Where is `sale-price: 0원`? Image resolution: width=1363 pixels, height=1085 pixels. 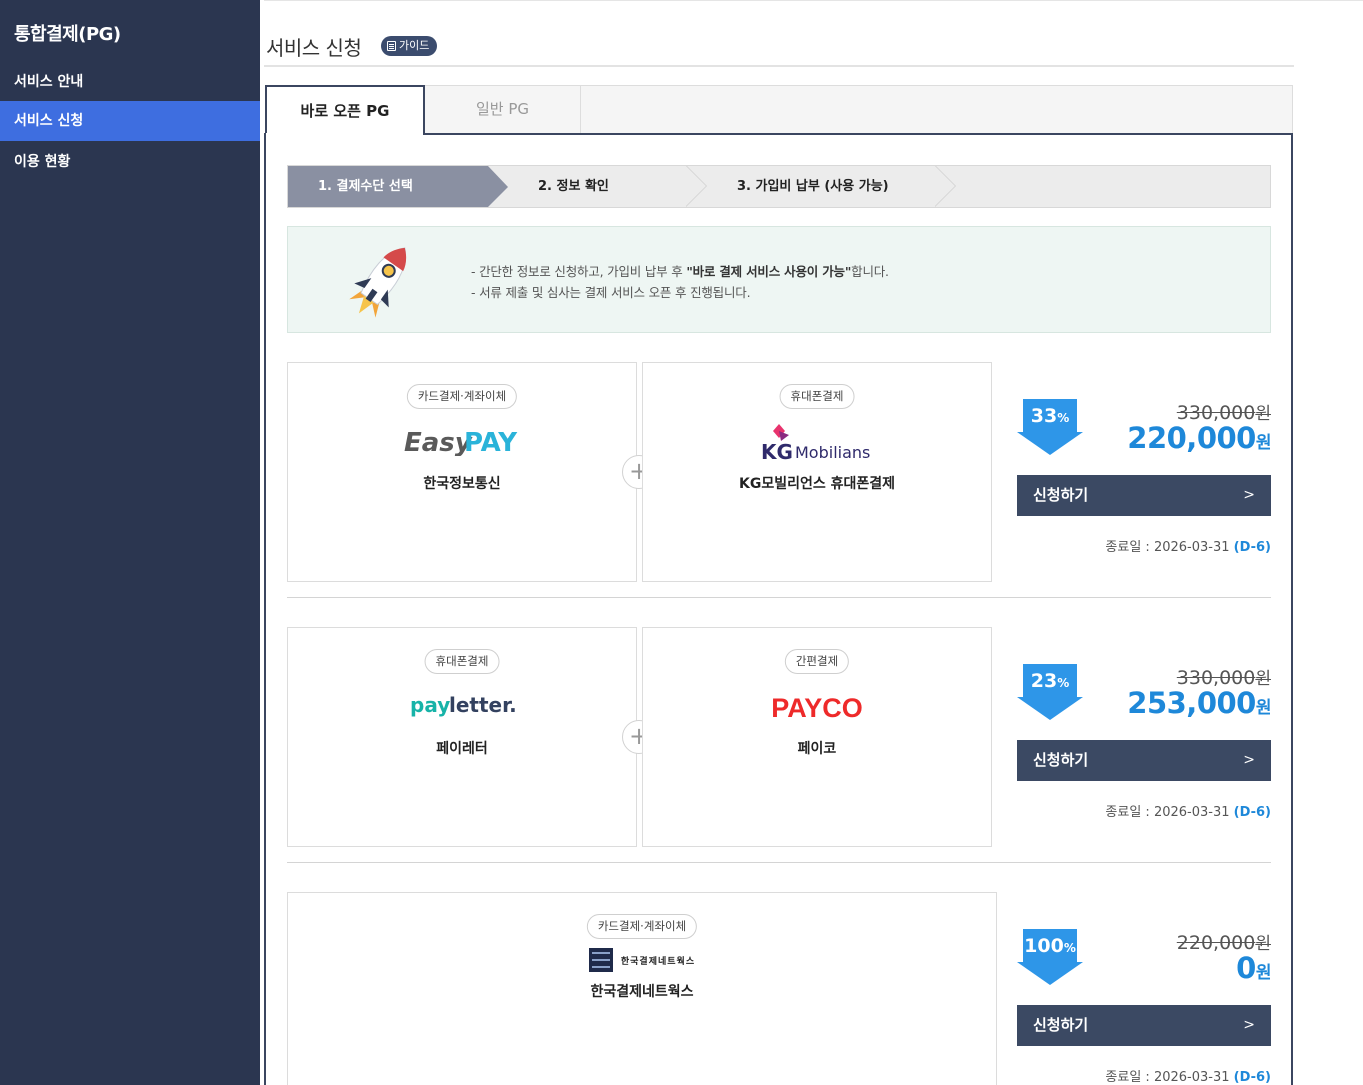
sale-price: 0원 is located at coordinates (1253, 968).